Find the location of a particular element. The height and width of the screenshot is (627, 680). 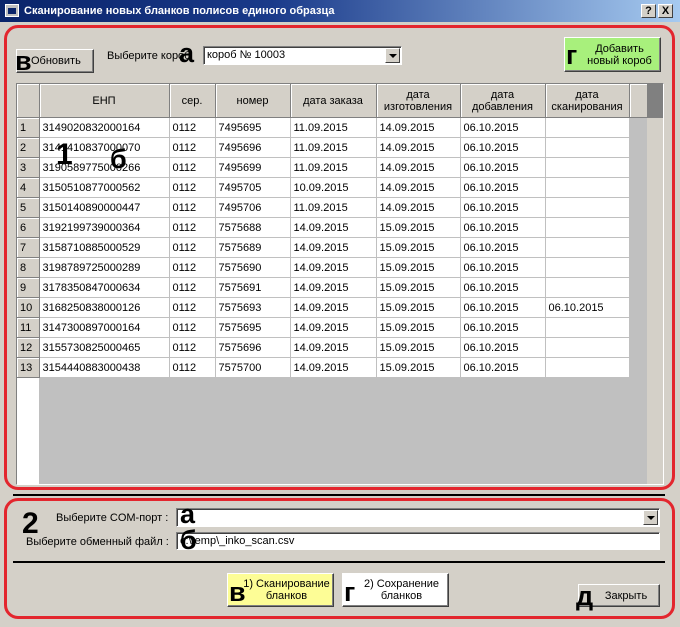

cell-enp: 3192199739000364 is located at coordinates (104, 227).